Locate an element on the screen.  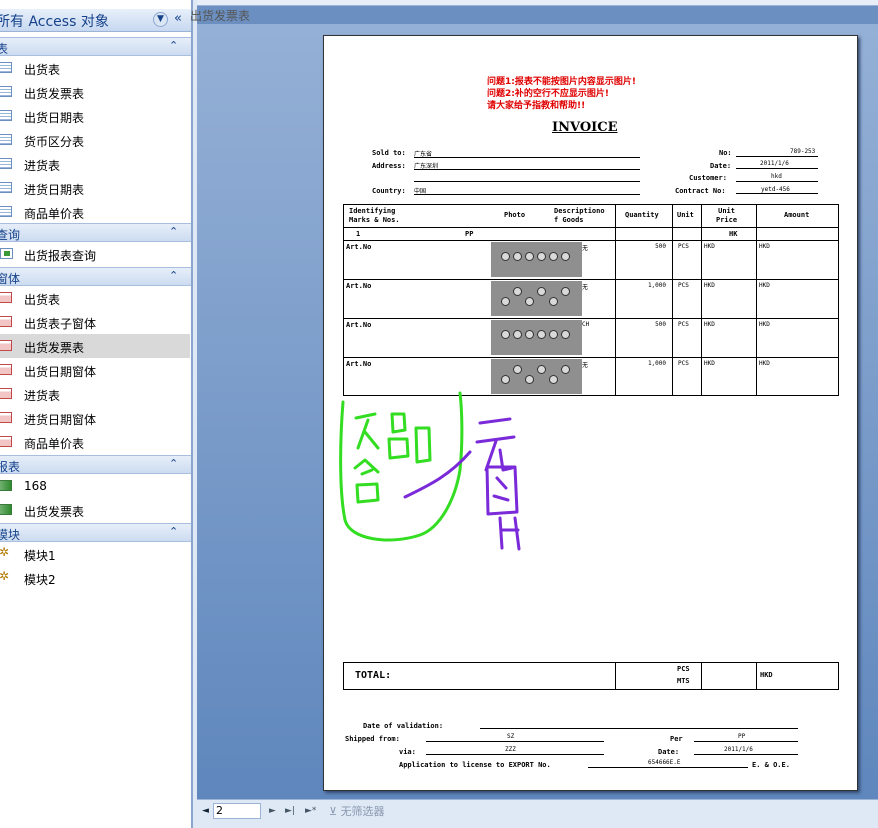
handwritten-annotation is located at coordinates (430, 471).